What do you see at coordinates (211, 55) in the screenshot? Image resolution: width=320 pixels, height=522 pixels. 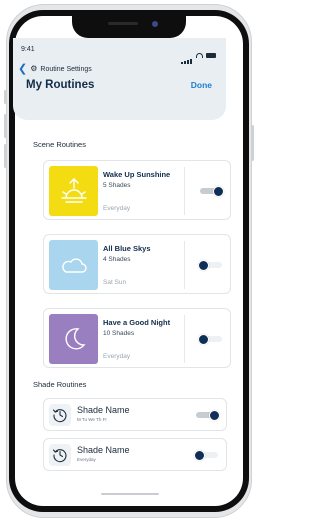 I see `battery-icon` at bounding box center [211, 55].